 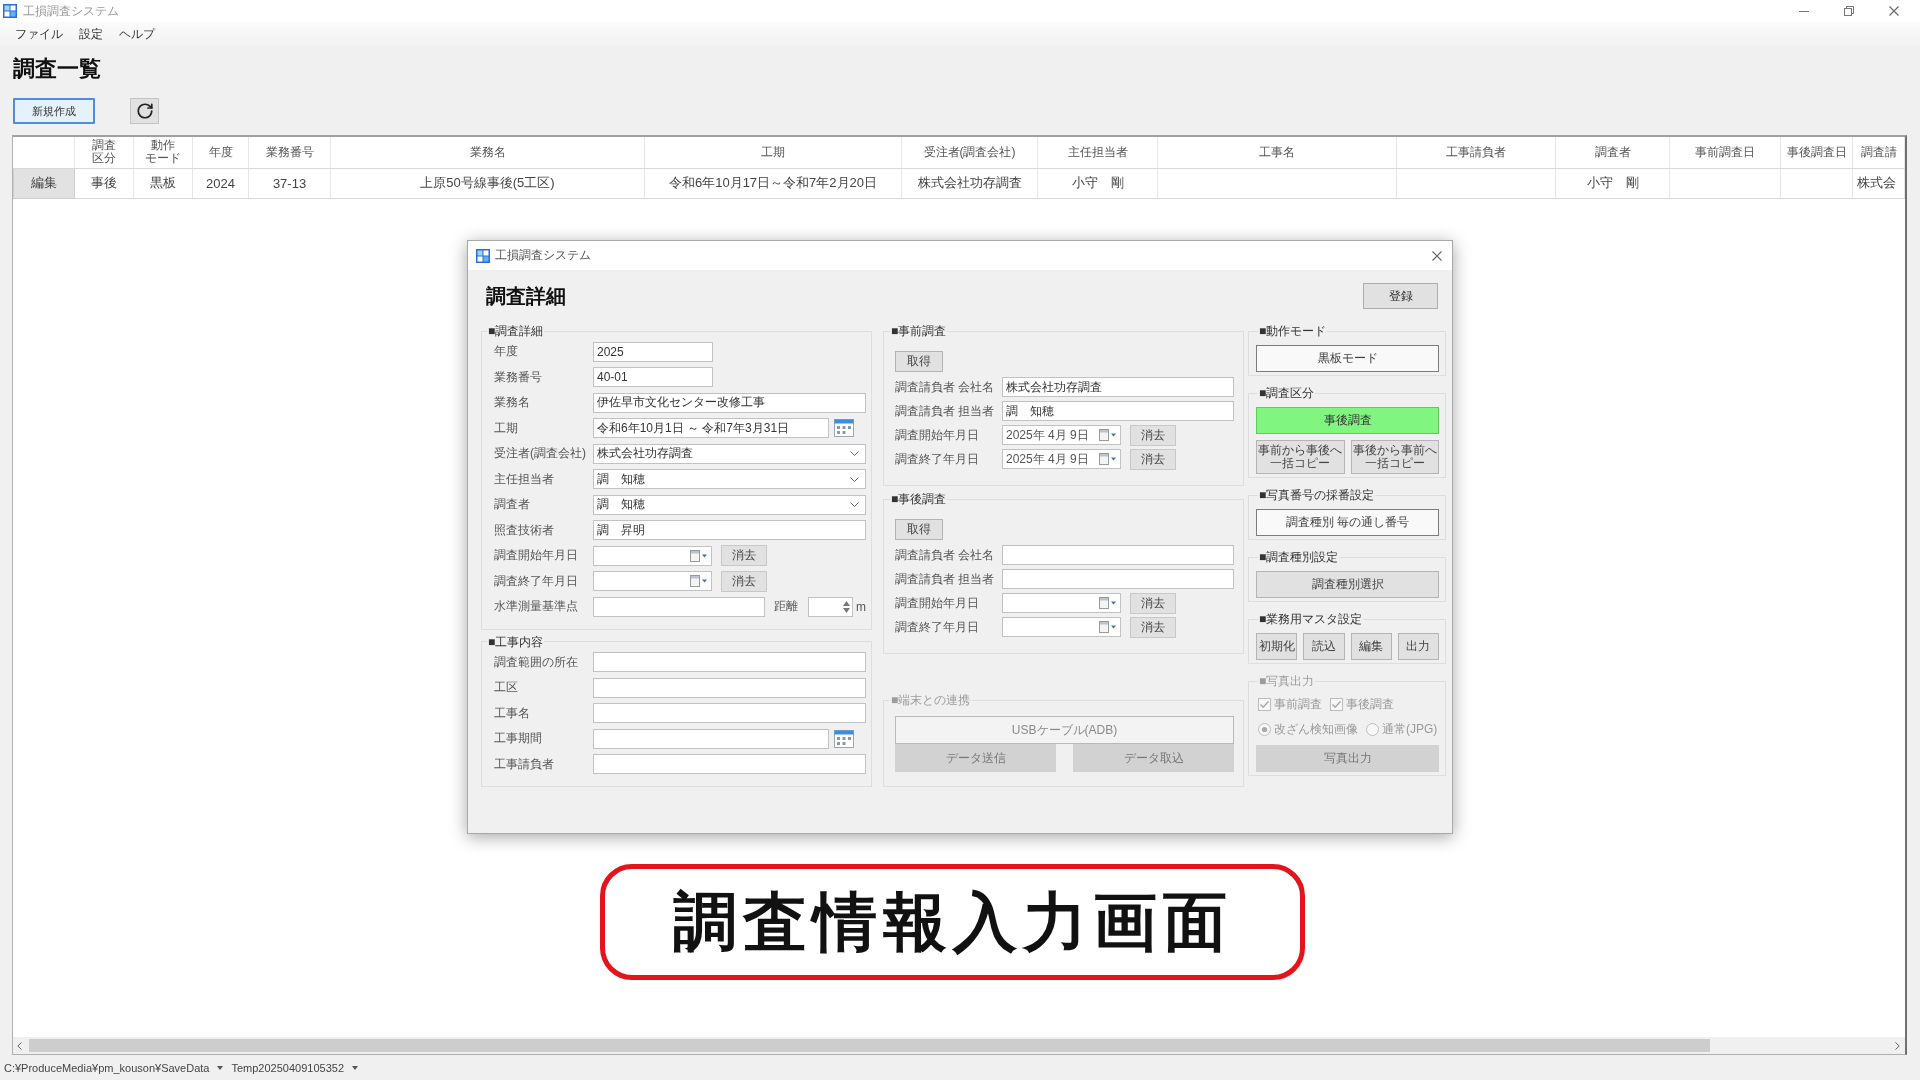 What do you see at coordinates (54, 111) in the screenshot?
I see `new-button: 新規作成` at bounding box center [54, 111].